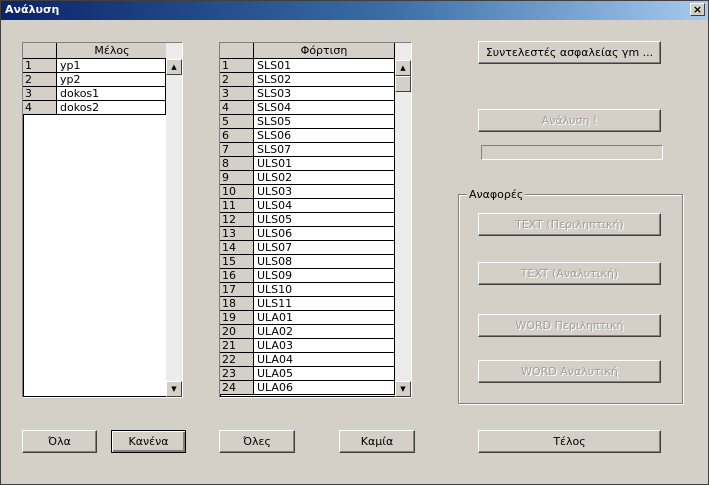 The height and width of the screenshot is (485, 709). What do you see at coordinates (237, 178) in the screenshot?
I see `row-number: 9` at bounding box center [237, 178].